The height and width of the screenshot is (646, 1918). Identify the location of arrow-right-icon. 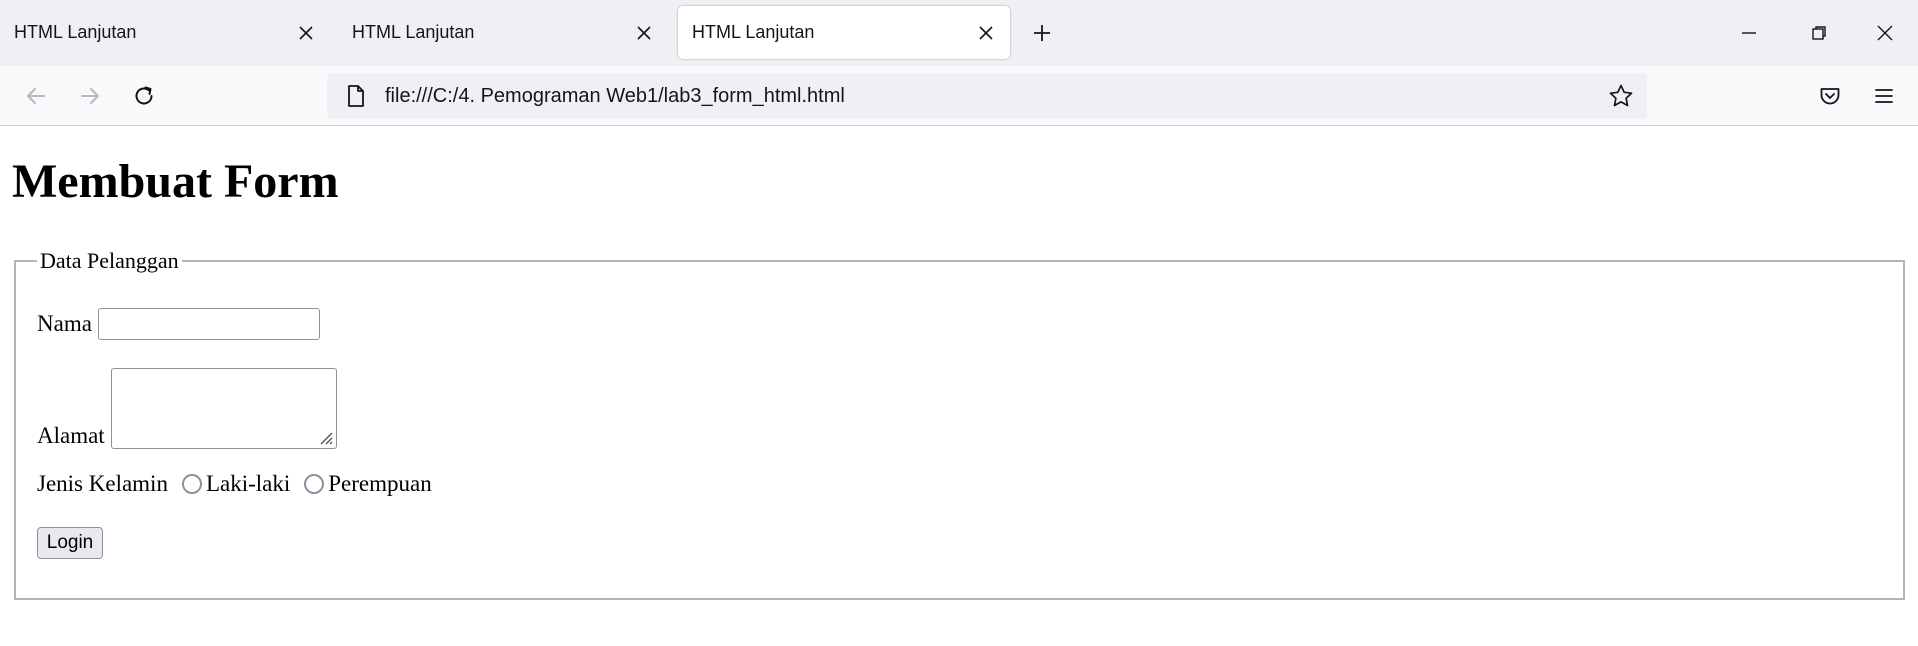
(90, 96).